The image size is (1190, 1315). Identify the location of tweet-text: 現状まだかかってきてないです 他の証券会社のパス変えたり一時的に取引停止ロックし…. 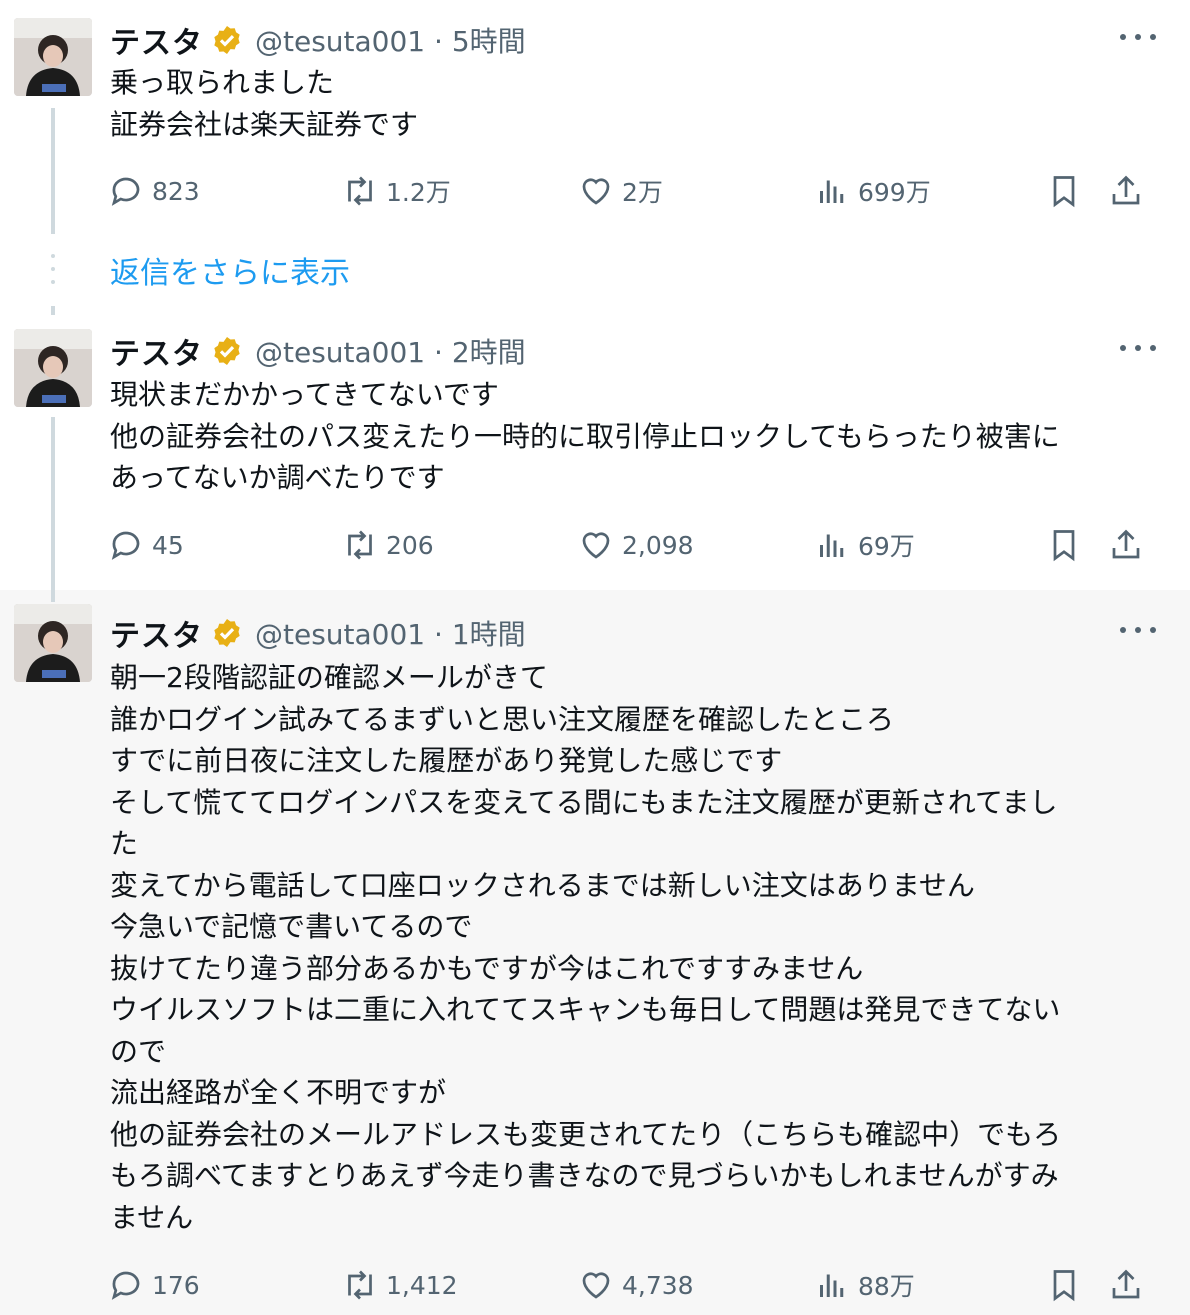
(630, 436).